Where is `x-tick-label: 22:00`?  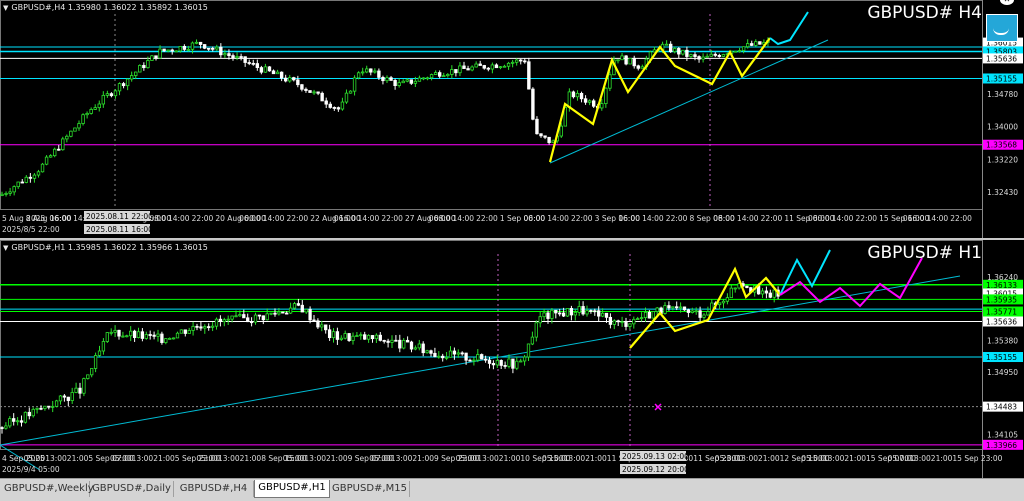 x-tick-label: 22:00 is located at coordinates (772, 218).